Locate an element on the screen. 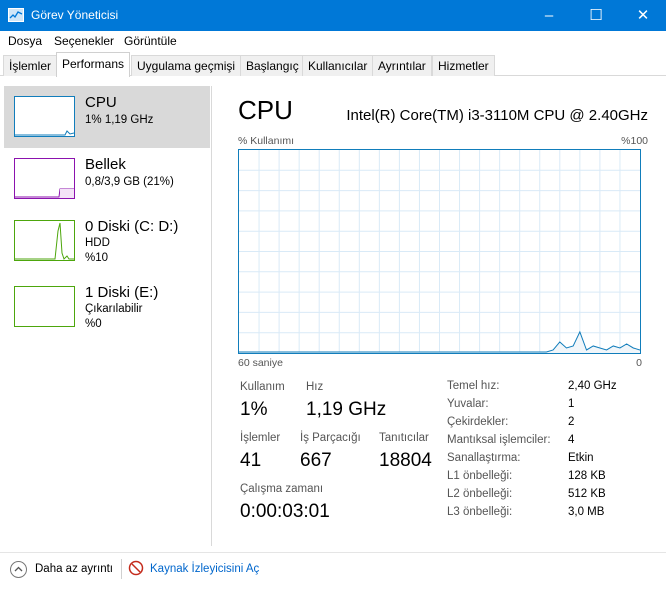 The height and width of the screenshot is (593, 666). menu-view: Görüntüle is located at coordinates (150, 41).